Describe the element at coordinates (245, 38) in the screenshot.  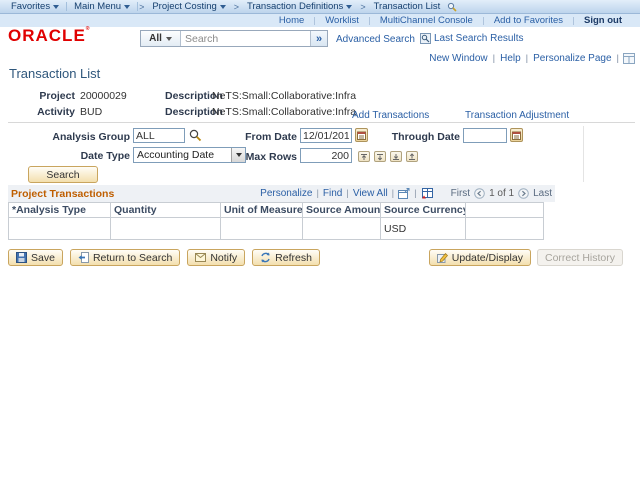
I see `search-input` at that location.